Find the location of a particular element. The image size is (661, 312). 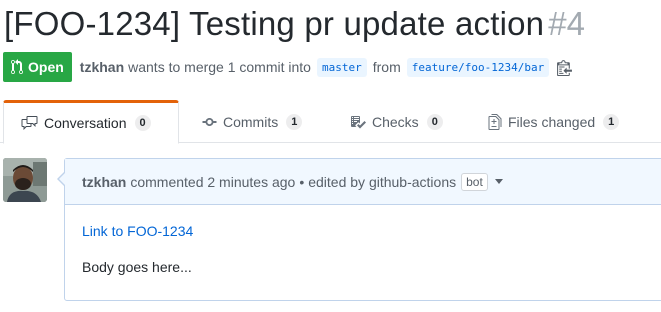

base-branch: master is located at coordinates (341, 67).